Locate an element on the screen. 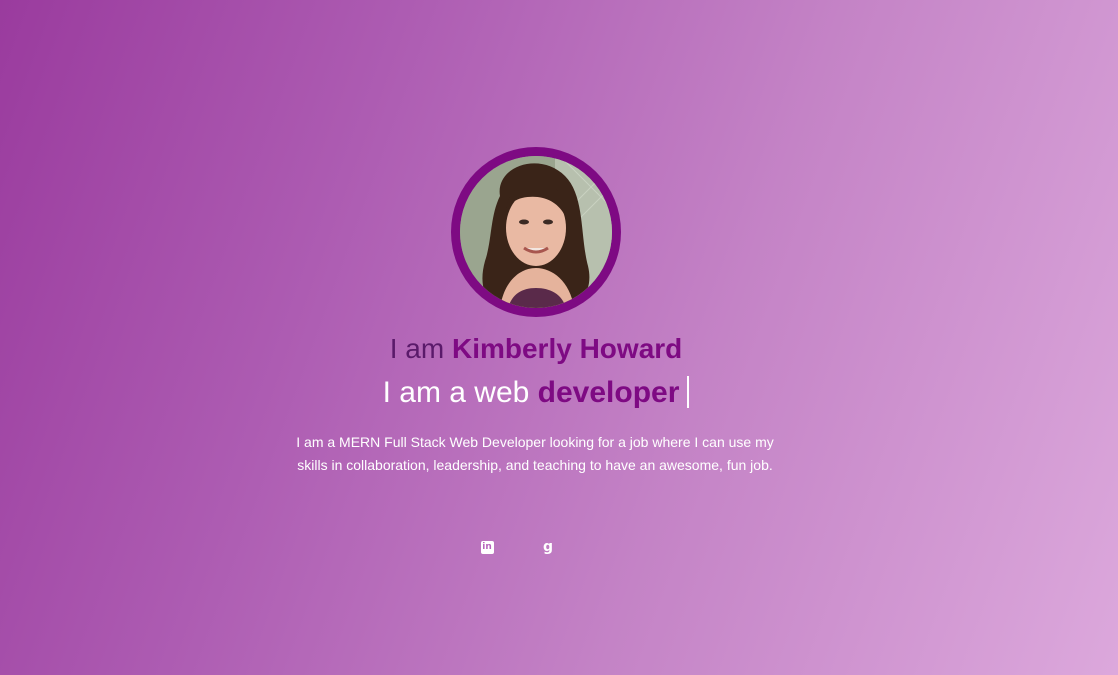 The height and width of the screenshot is (675, 1118). role-typed-text: developer is located at coordinates (608, 392).